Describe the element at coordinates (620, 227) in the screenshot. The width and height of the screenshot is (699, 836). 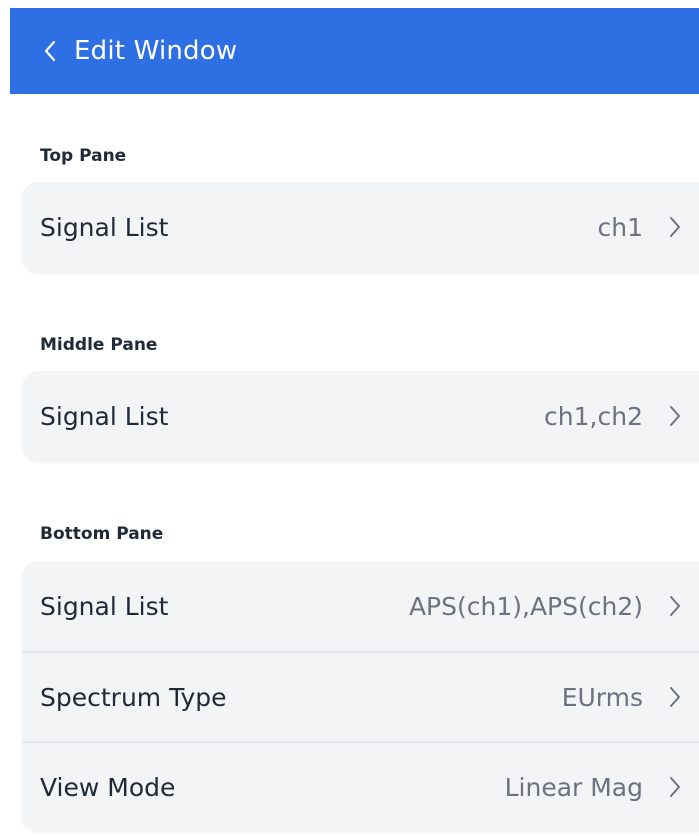
I see `row-value: ch1` at that location.